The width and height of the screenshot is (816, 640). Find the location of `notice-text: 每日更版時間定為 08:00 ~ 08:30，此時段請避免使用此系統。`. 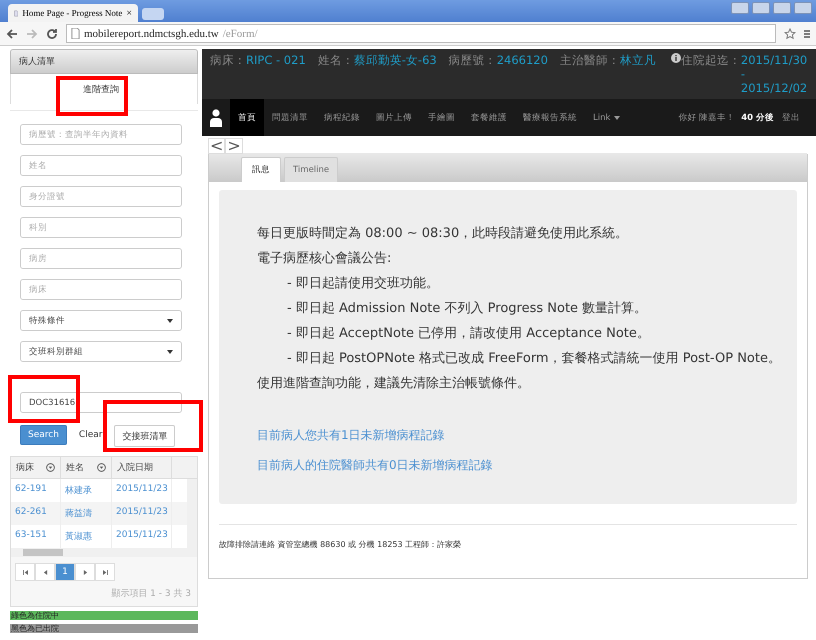

notice-text: 每日更版時間定為 08:00 ~ 08:30，此時段請避免使用此系統。 is located at coordinates (443, 233).